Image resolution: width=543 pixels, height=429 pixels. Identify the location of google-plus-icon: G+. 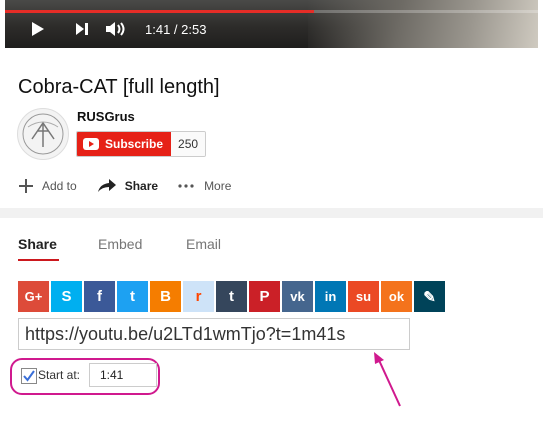
(33, 296).